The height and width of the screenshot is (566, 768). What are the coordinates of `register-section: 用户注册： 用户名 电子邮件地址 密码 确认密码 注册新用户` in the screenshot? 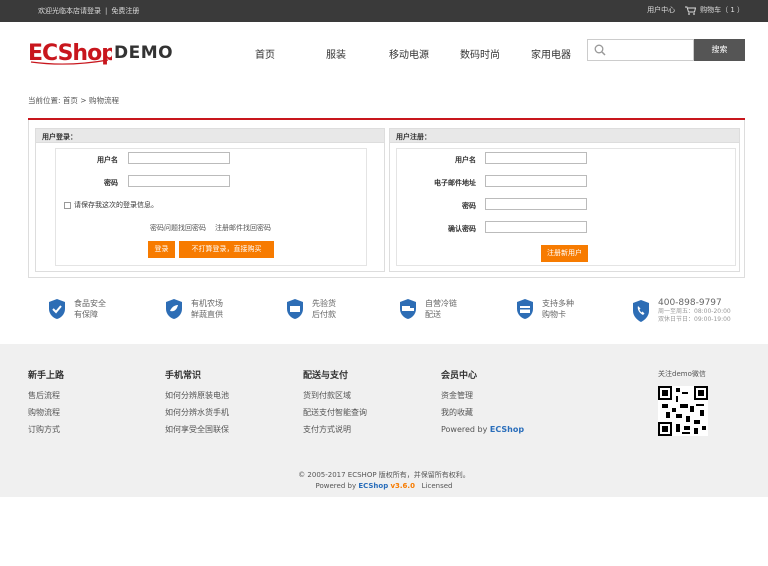 It's located at (564, 200).